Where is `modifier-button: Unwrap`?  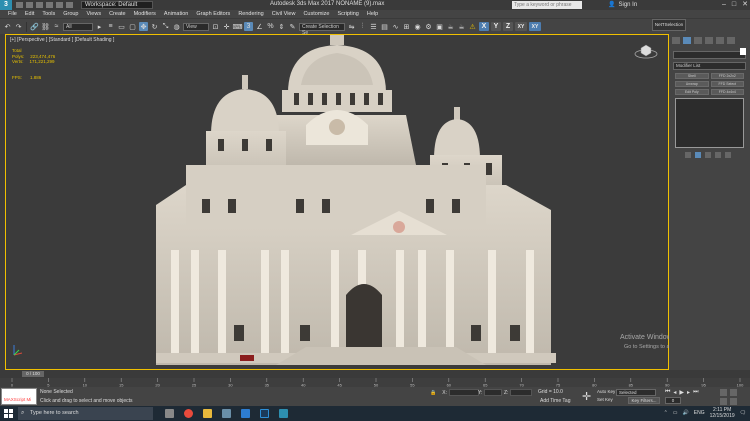 modifier-button: Unwrap is located at coordinates (692, 84).